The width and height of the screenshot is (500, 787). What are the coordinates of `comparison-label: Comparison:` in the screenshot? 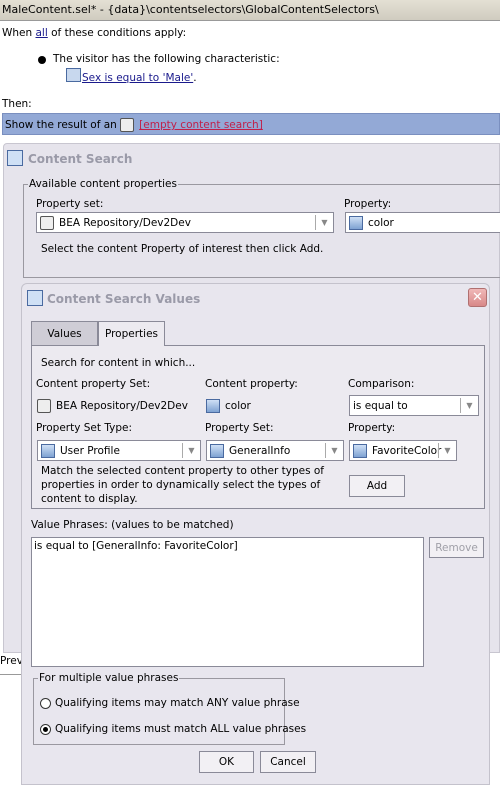 It's located at (381, 384).